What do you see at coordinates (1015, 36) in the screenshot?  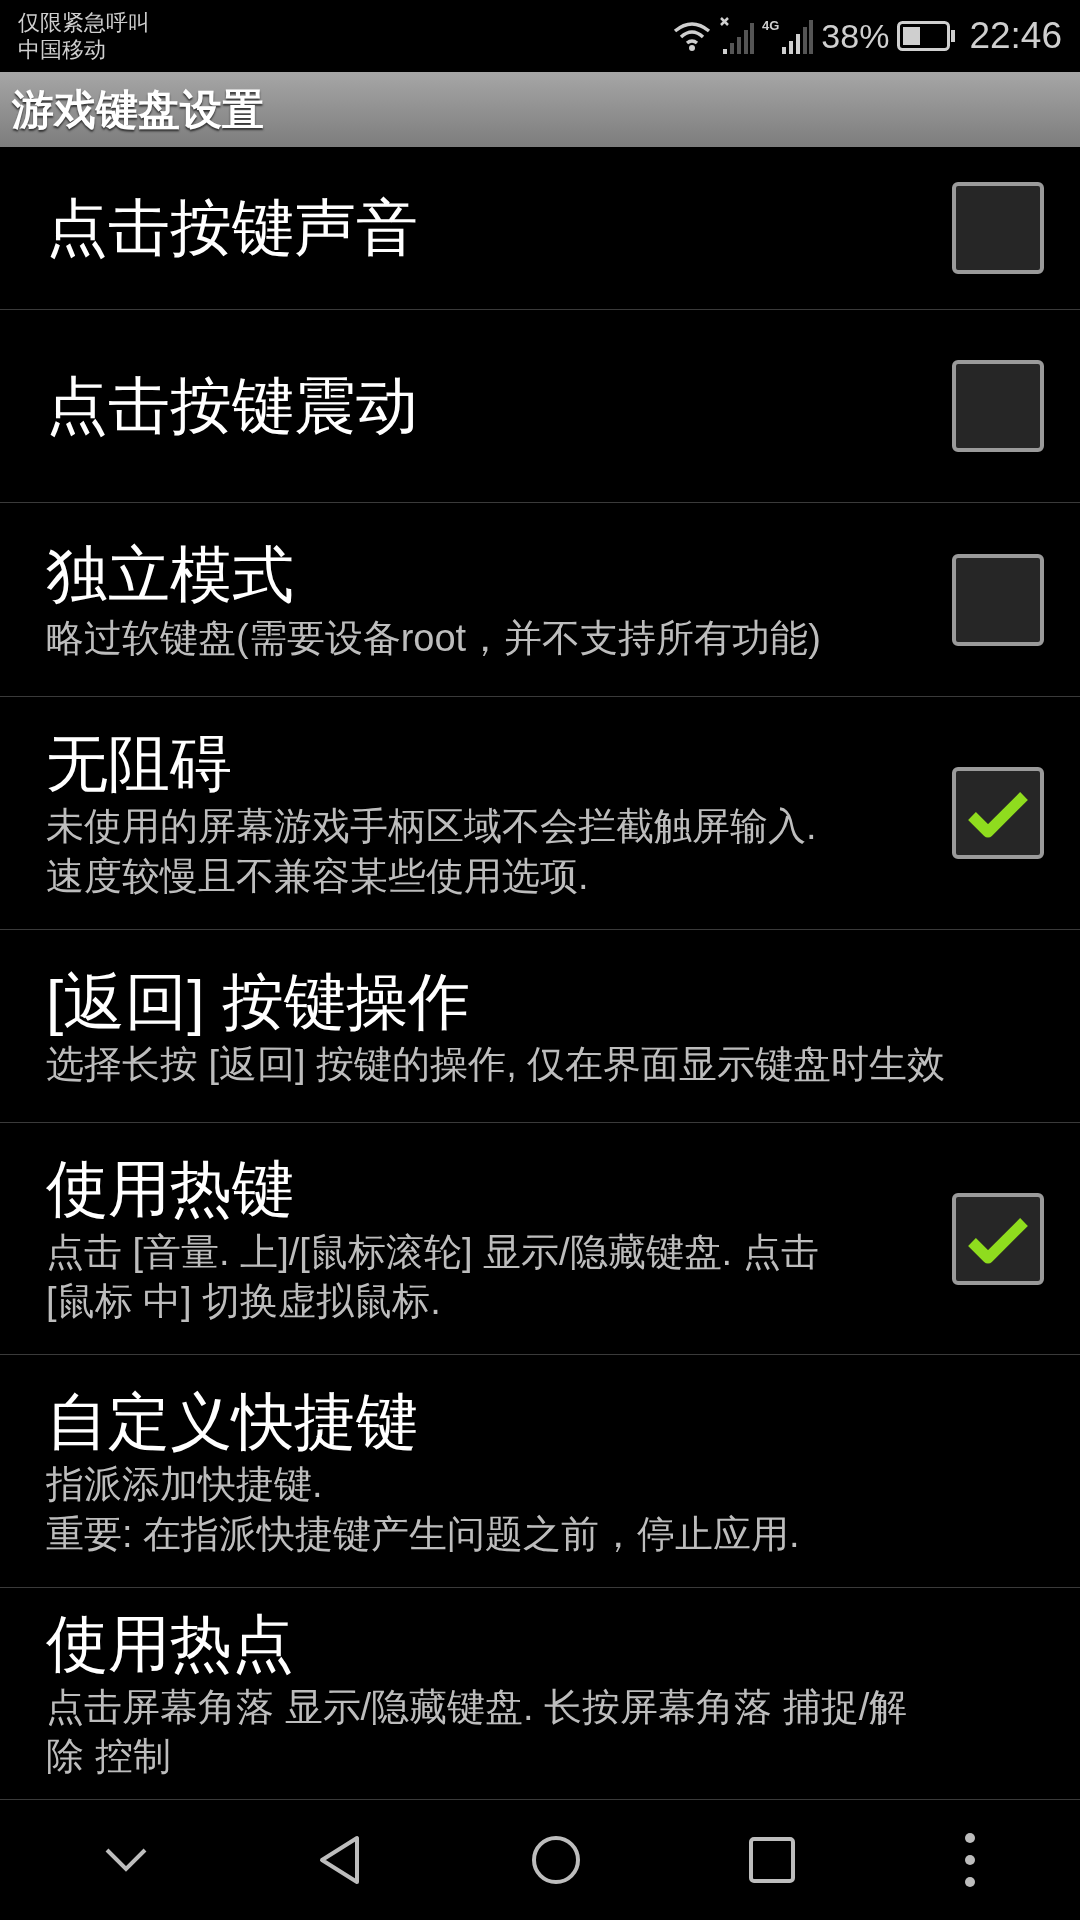 I see `clock: 22:46` at bounding box center [1015, 36].